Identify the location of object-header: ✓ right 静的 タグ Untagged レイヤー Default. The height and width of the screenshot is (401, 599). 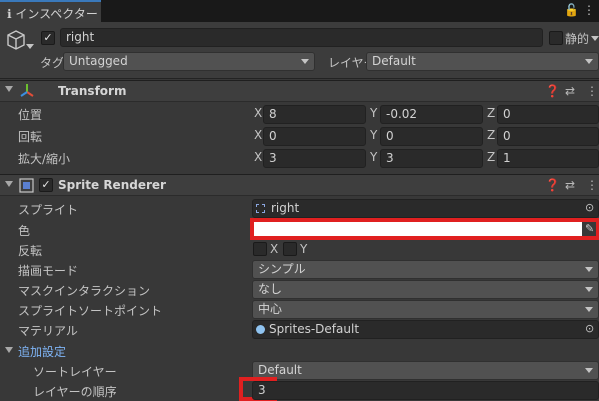
(299, 50).